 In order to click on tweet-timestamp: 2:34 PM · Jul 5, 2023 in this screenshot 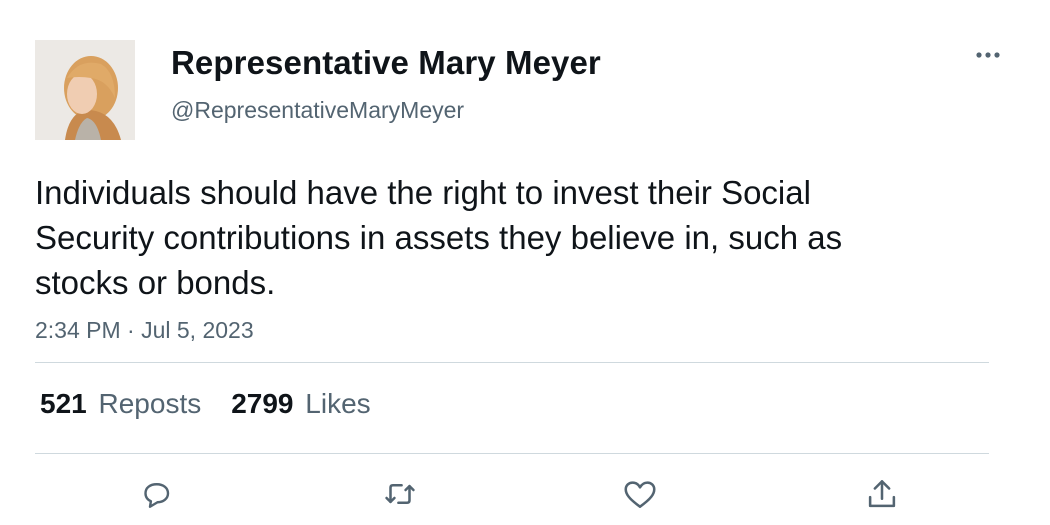, I will do `click(144, 330)`.